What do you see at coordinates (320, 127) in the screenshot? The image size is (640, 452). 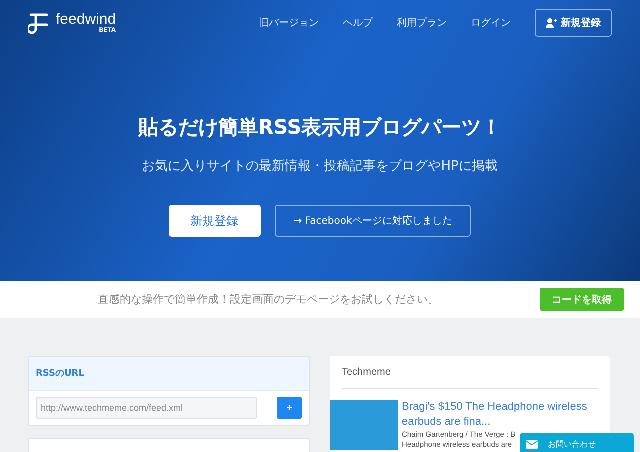 I see `hero-title: 貼るだけ簡単RSS表示用ブログパーツ！` at bounding box center [320, 127].